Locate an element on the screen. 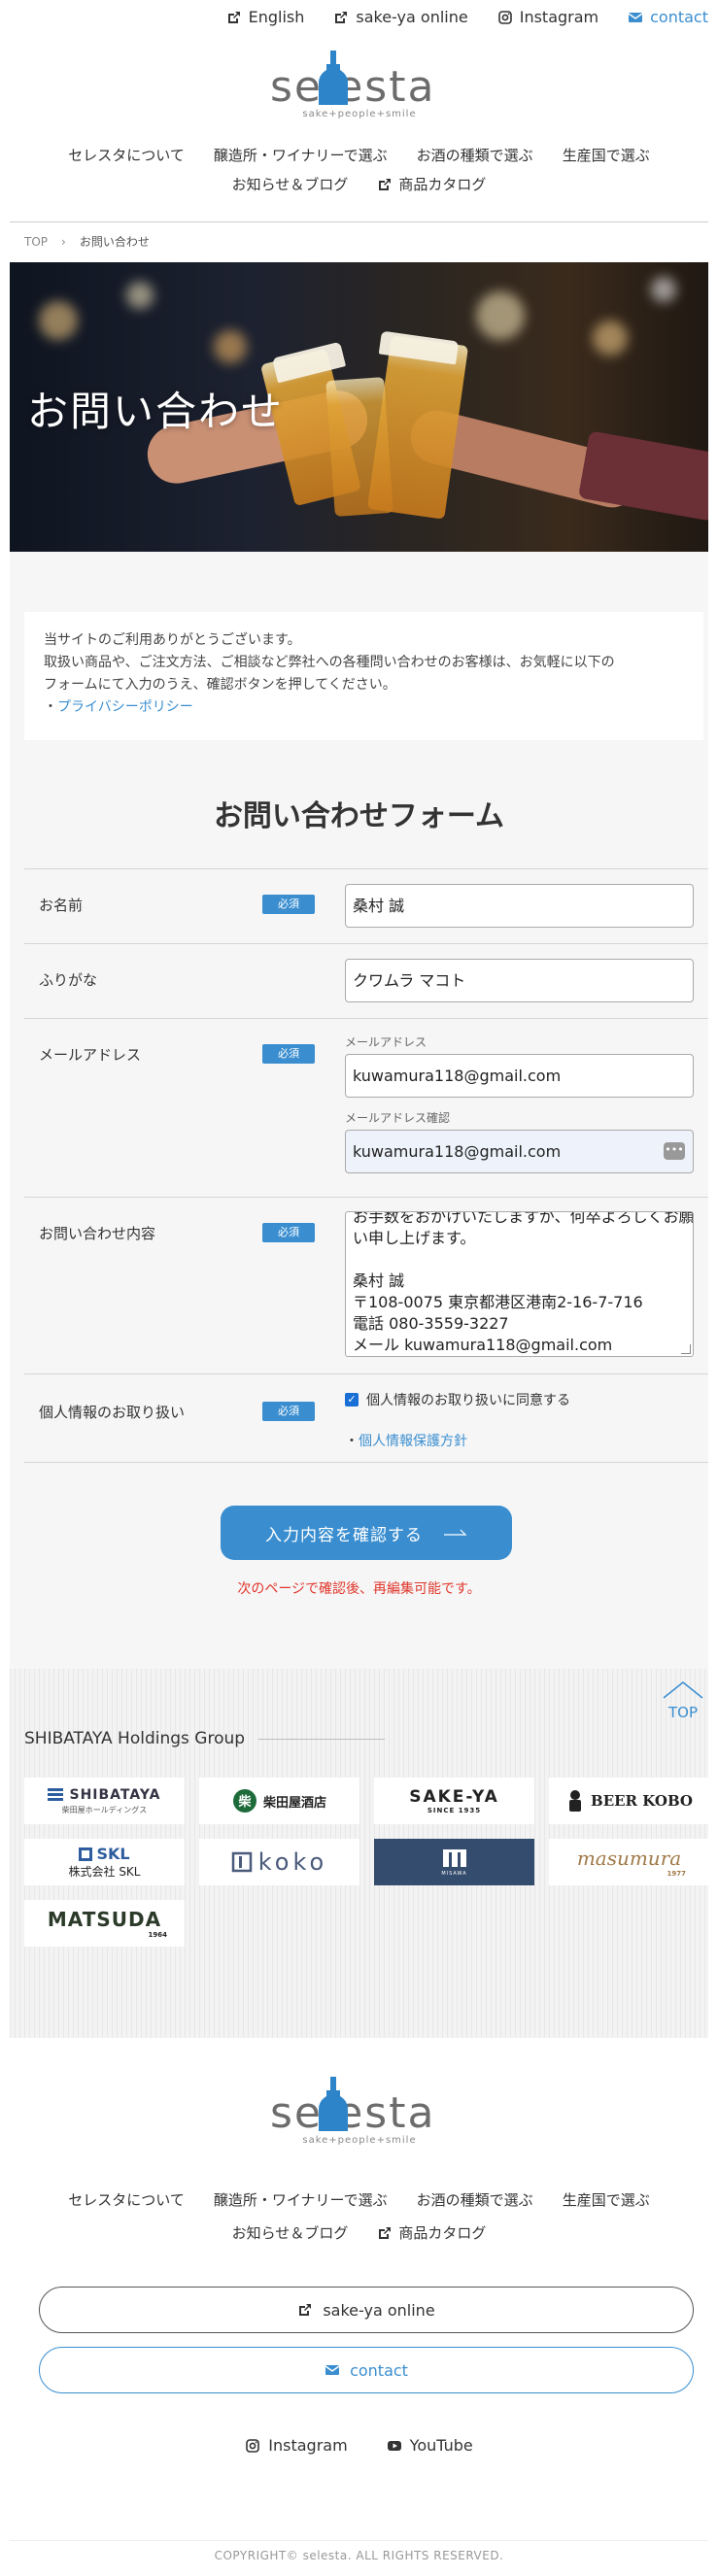  footer-nav-brewery: 醸造所・ワイナリーで選ぶ is located at coordinates (301, 2200).